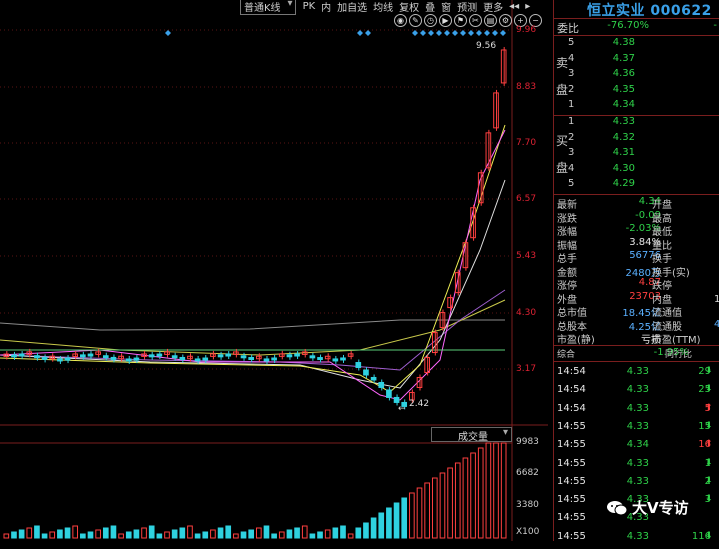 This screenshot has width=719, height=549. Describe the element at coordinates (566, 355) in the screenshot. I see `composite-label: 综合` at that location.